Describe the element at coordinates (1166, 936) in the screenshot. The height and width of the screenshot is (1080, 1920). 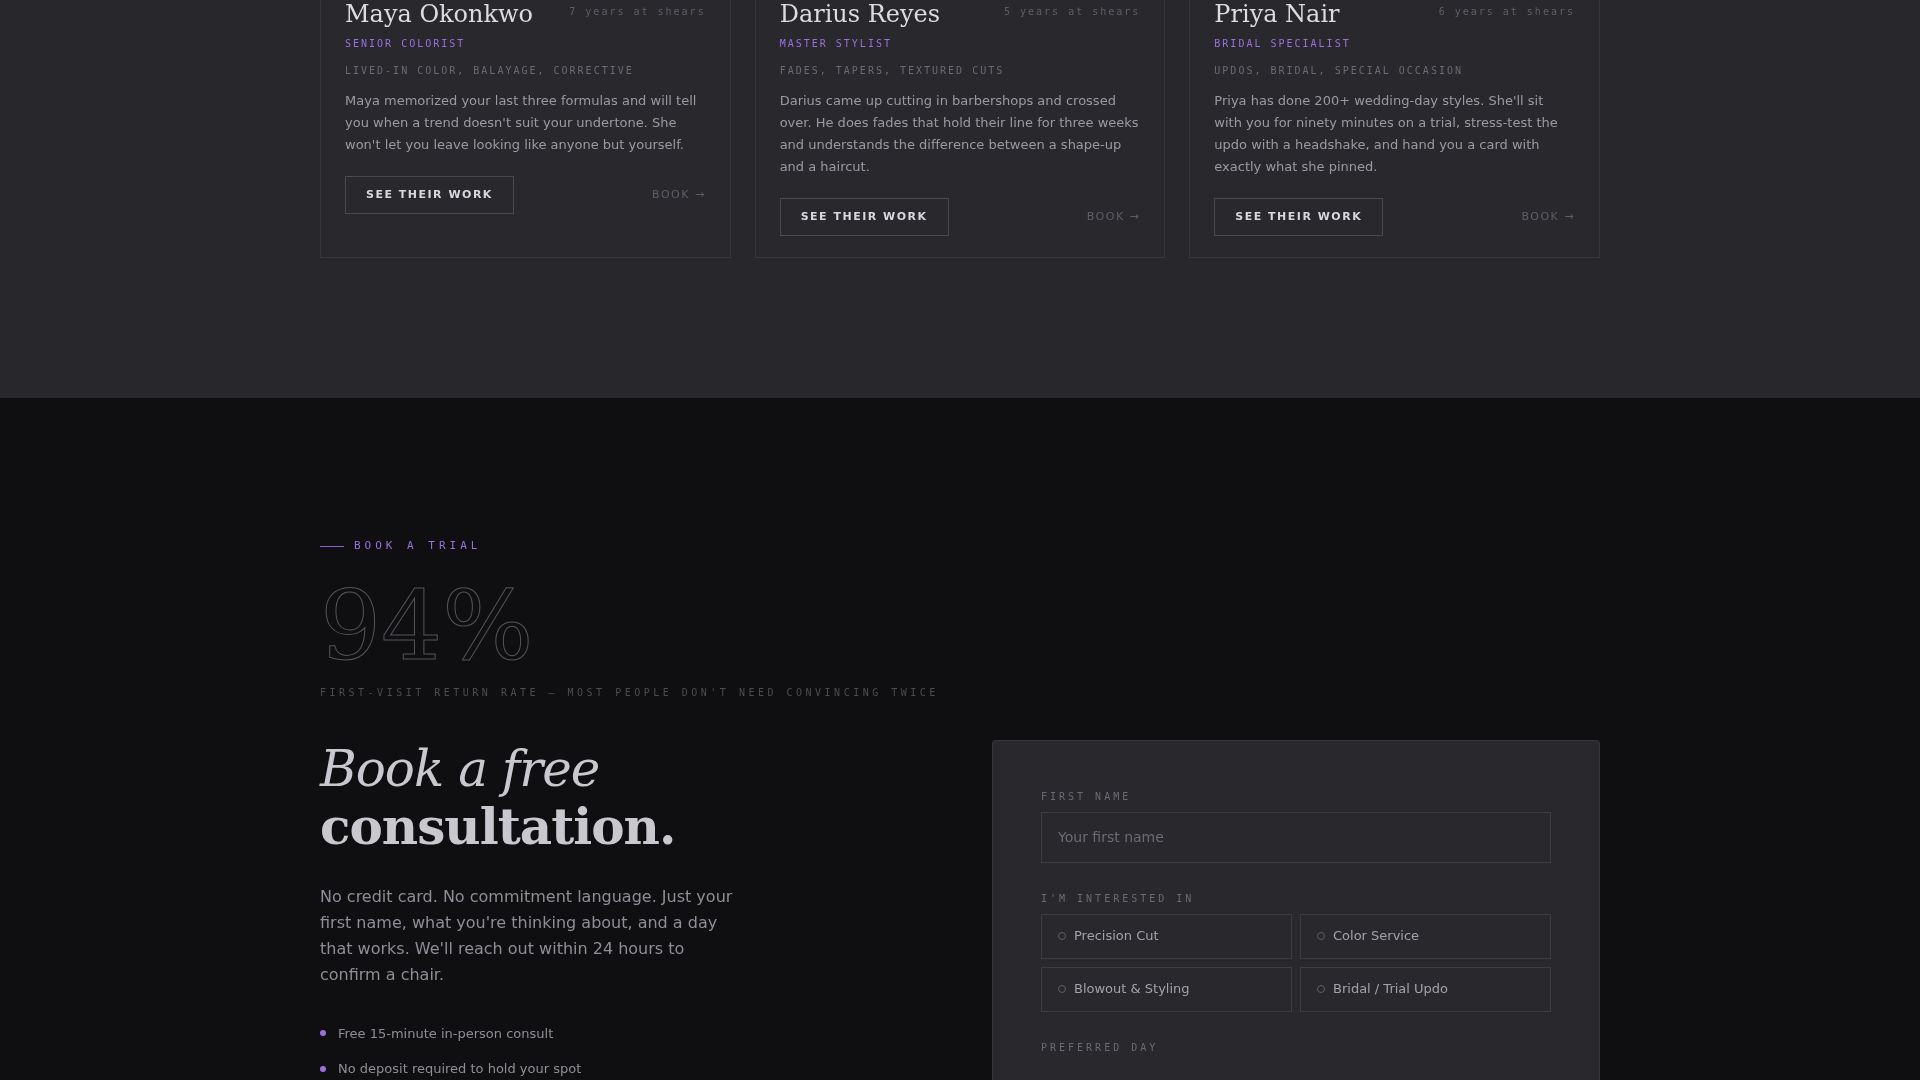
I see `interest-option: Precision Cut` at that location.